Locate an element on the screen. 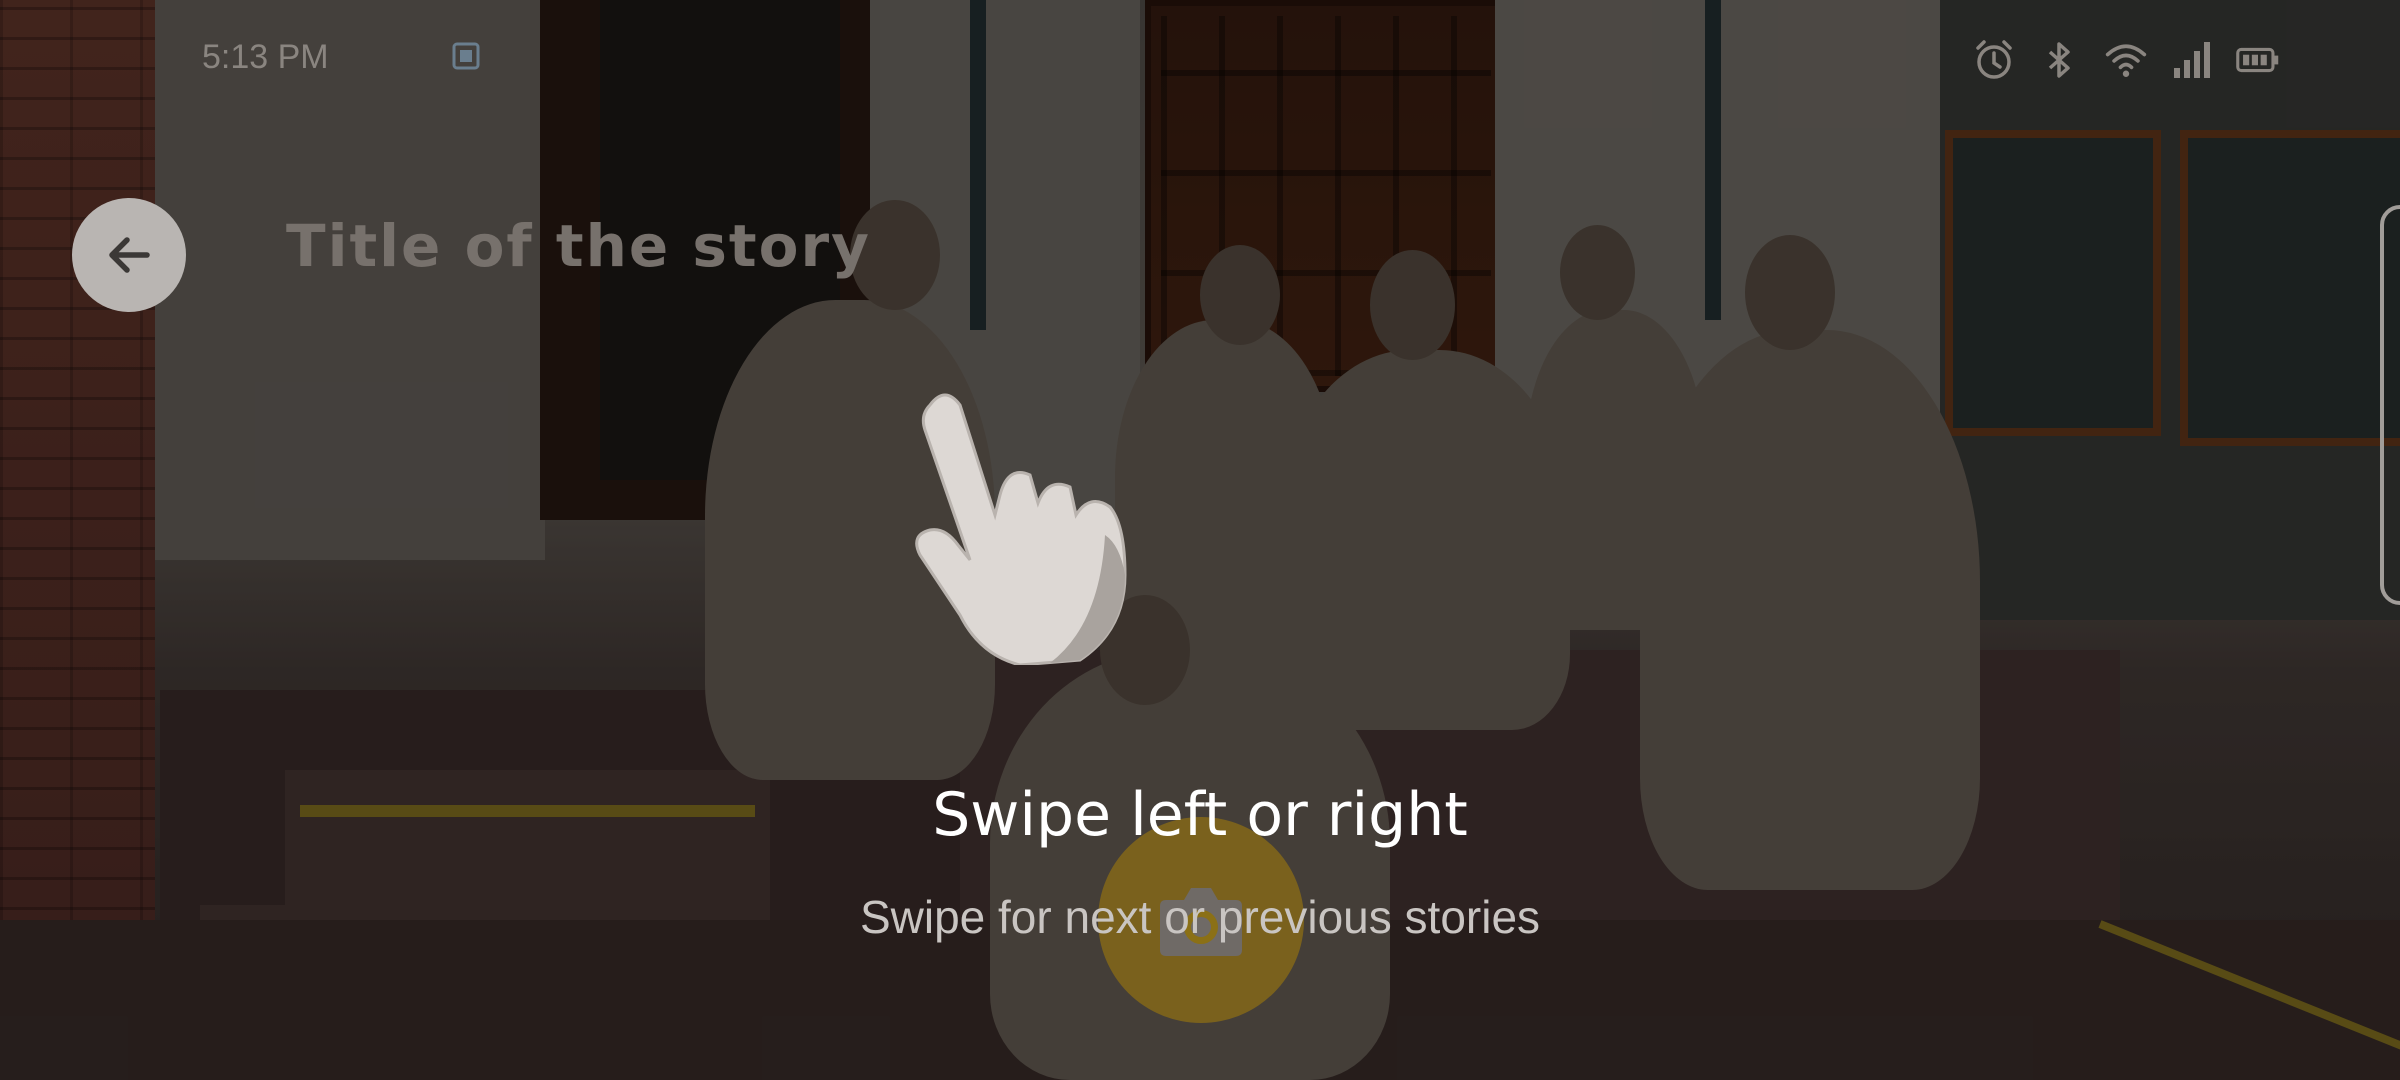  status-icons is located at coordinates (2126, 60).